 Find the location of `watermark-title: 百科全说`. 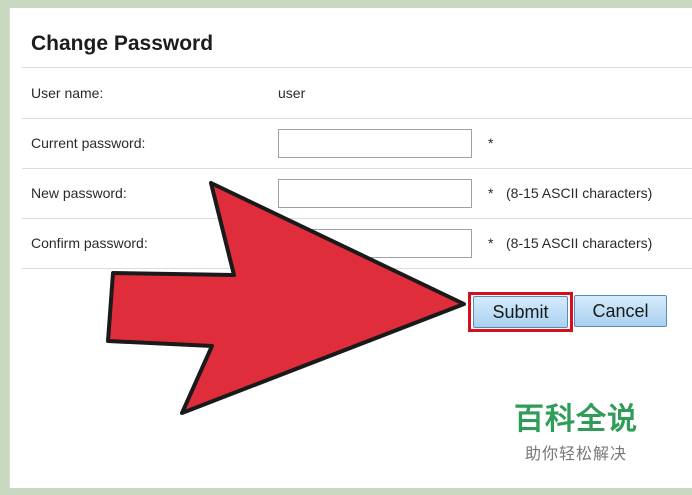

watermark-title: 百科全说 is located at coordinates (576, 419).